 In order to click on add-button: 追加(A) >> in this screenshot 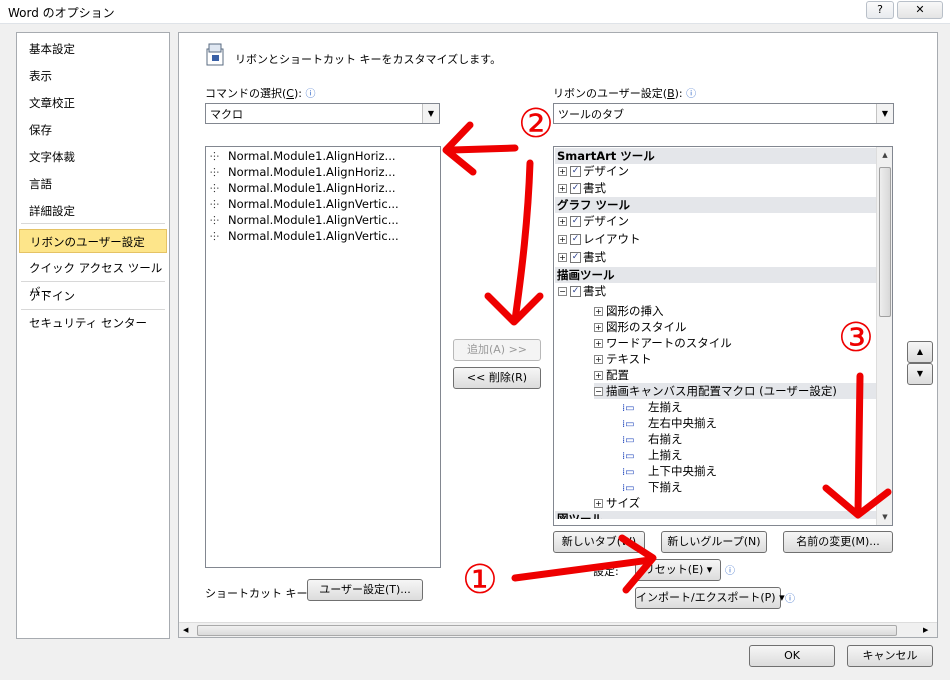, I will do `click(497, 350)`.